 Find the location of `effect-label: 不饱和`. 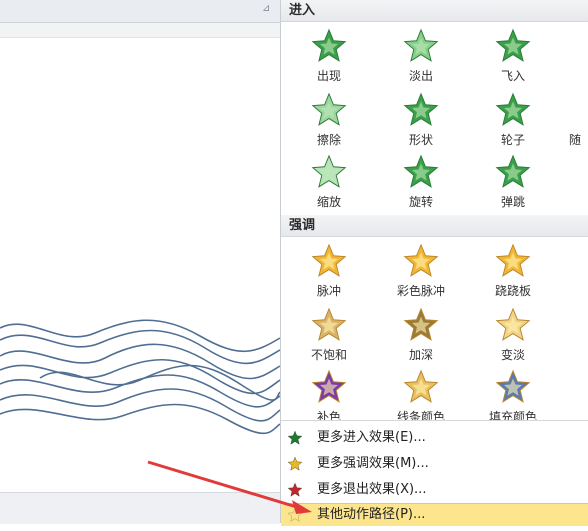

effect-label: 不饱和 is located at coordinates (328, 355).